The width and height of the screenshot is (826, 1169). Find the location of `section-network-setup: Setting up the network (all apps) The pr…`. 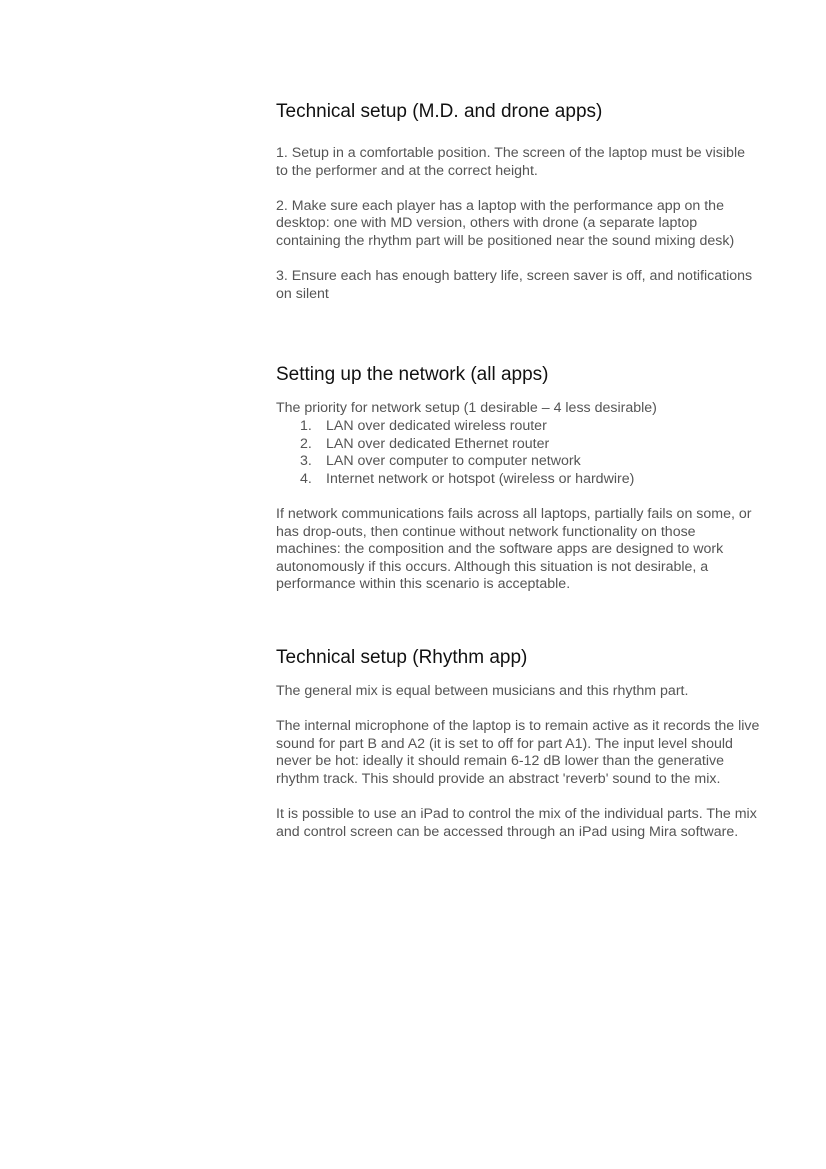

section-network-setup: Setting up the network (all apps) The pr… is located at coordinates (518, 478).